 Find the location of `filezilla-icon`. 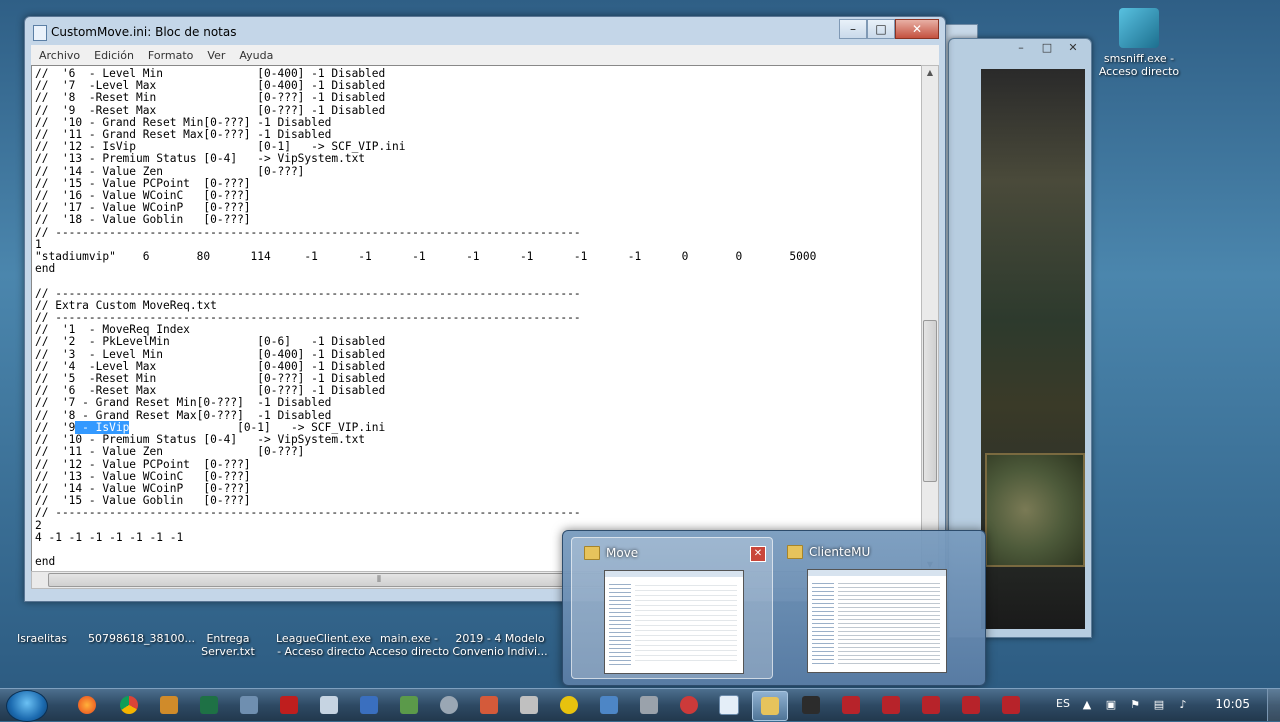

filezilla-icon is located at coordinates (289, 705).